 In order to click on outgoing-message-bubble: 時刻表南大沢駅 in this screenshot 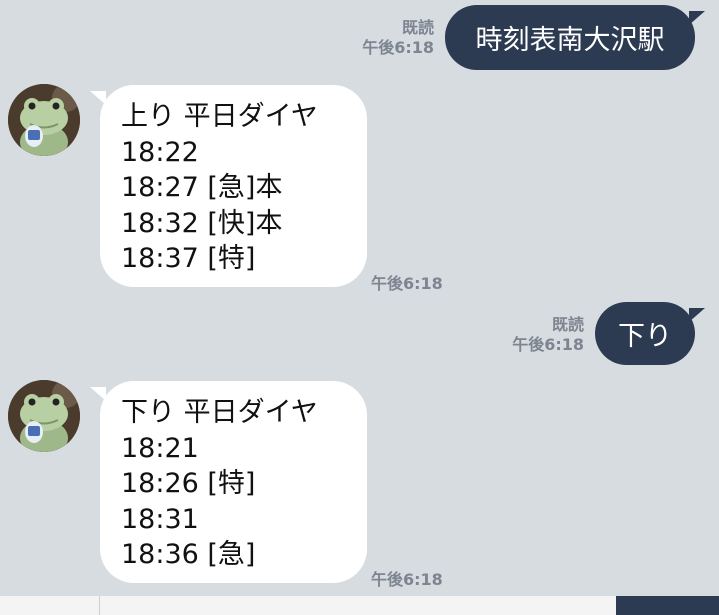, I will do `click(575, 37)`.